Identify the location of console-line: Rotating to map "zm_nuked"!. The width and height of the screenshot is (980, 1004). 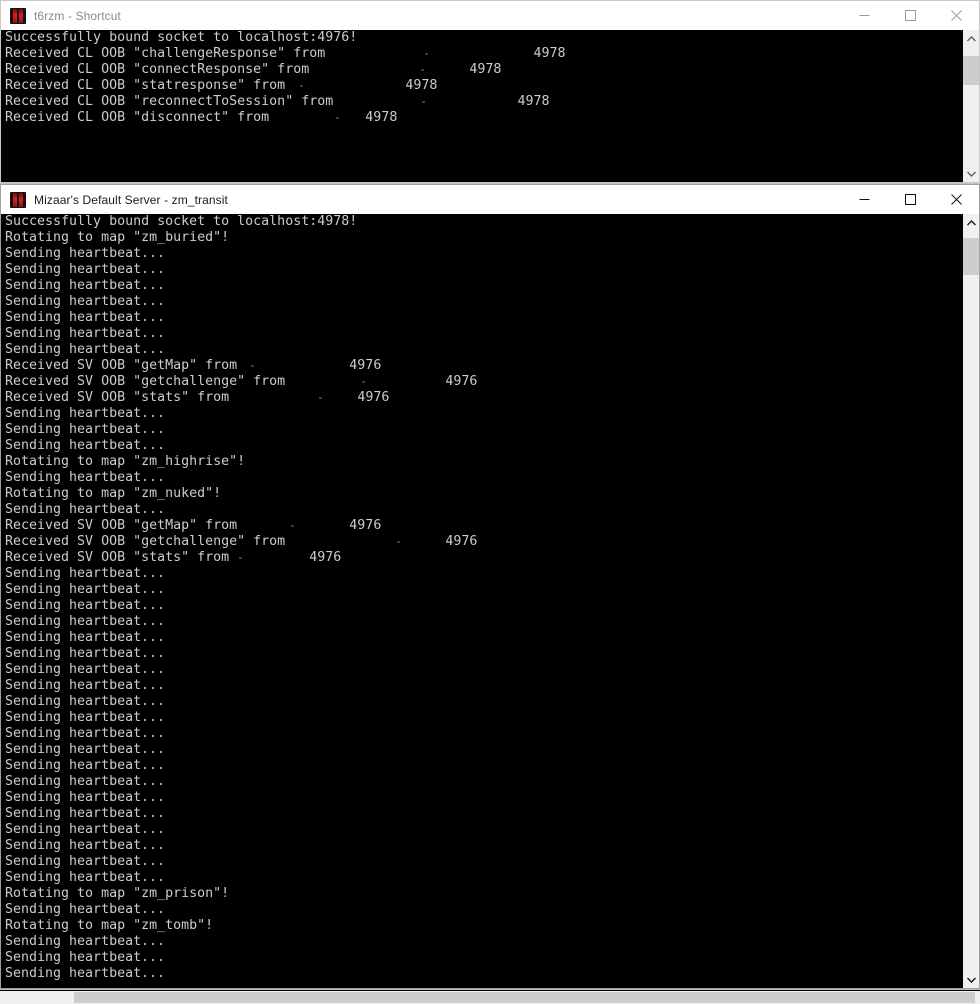
(113, 493).